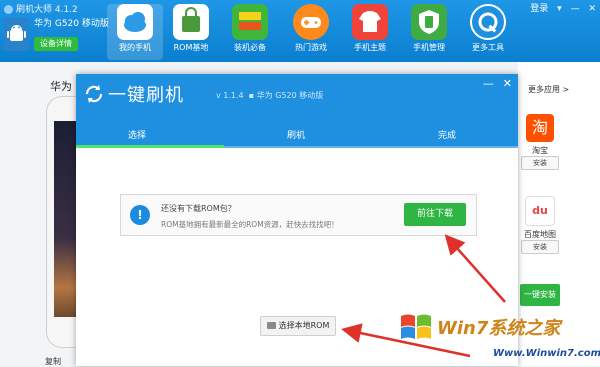  Describe the element at coordinates (416, 326) in the screenshot. I see `windows-logo-icon` at that location.